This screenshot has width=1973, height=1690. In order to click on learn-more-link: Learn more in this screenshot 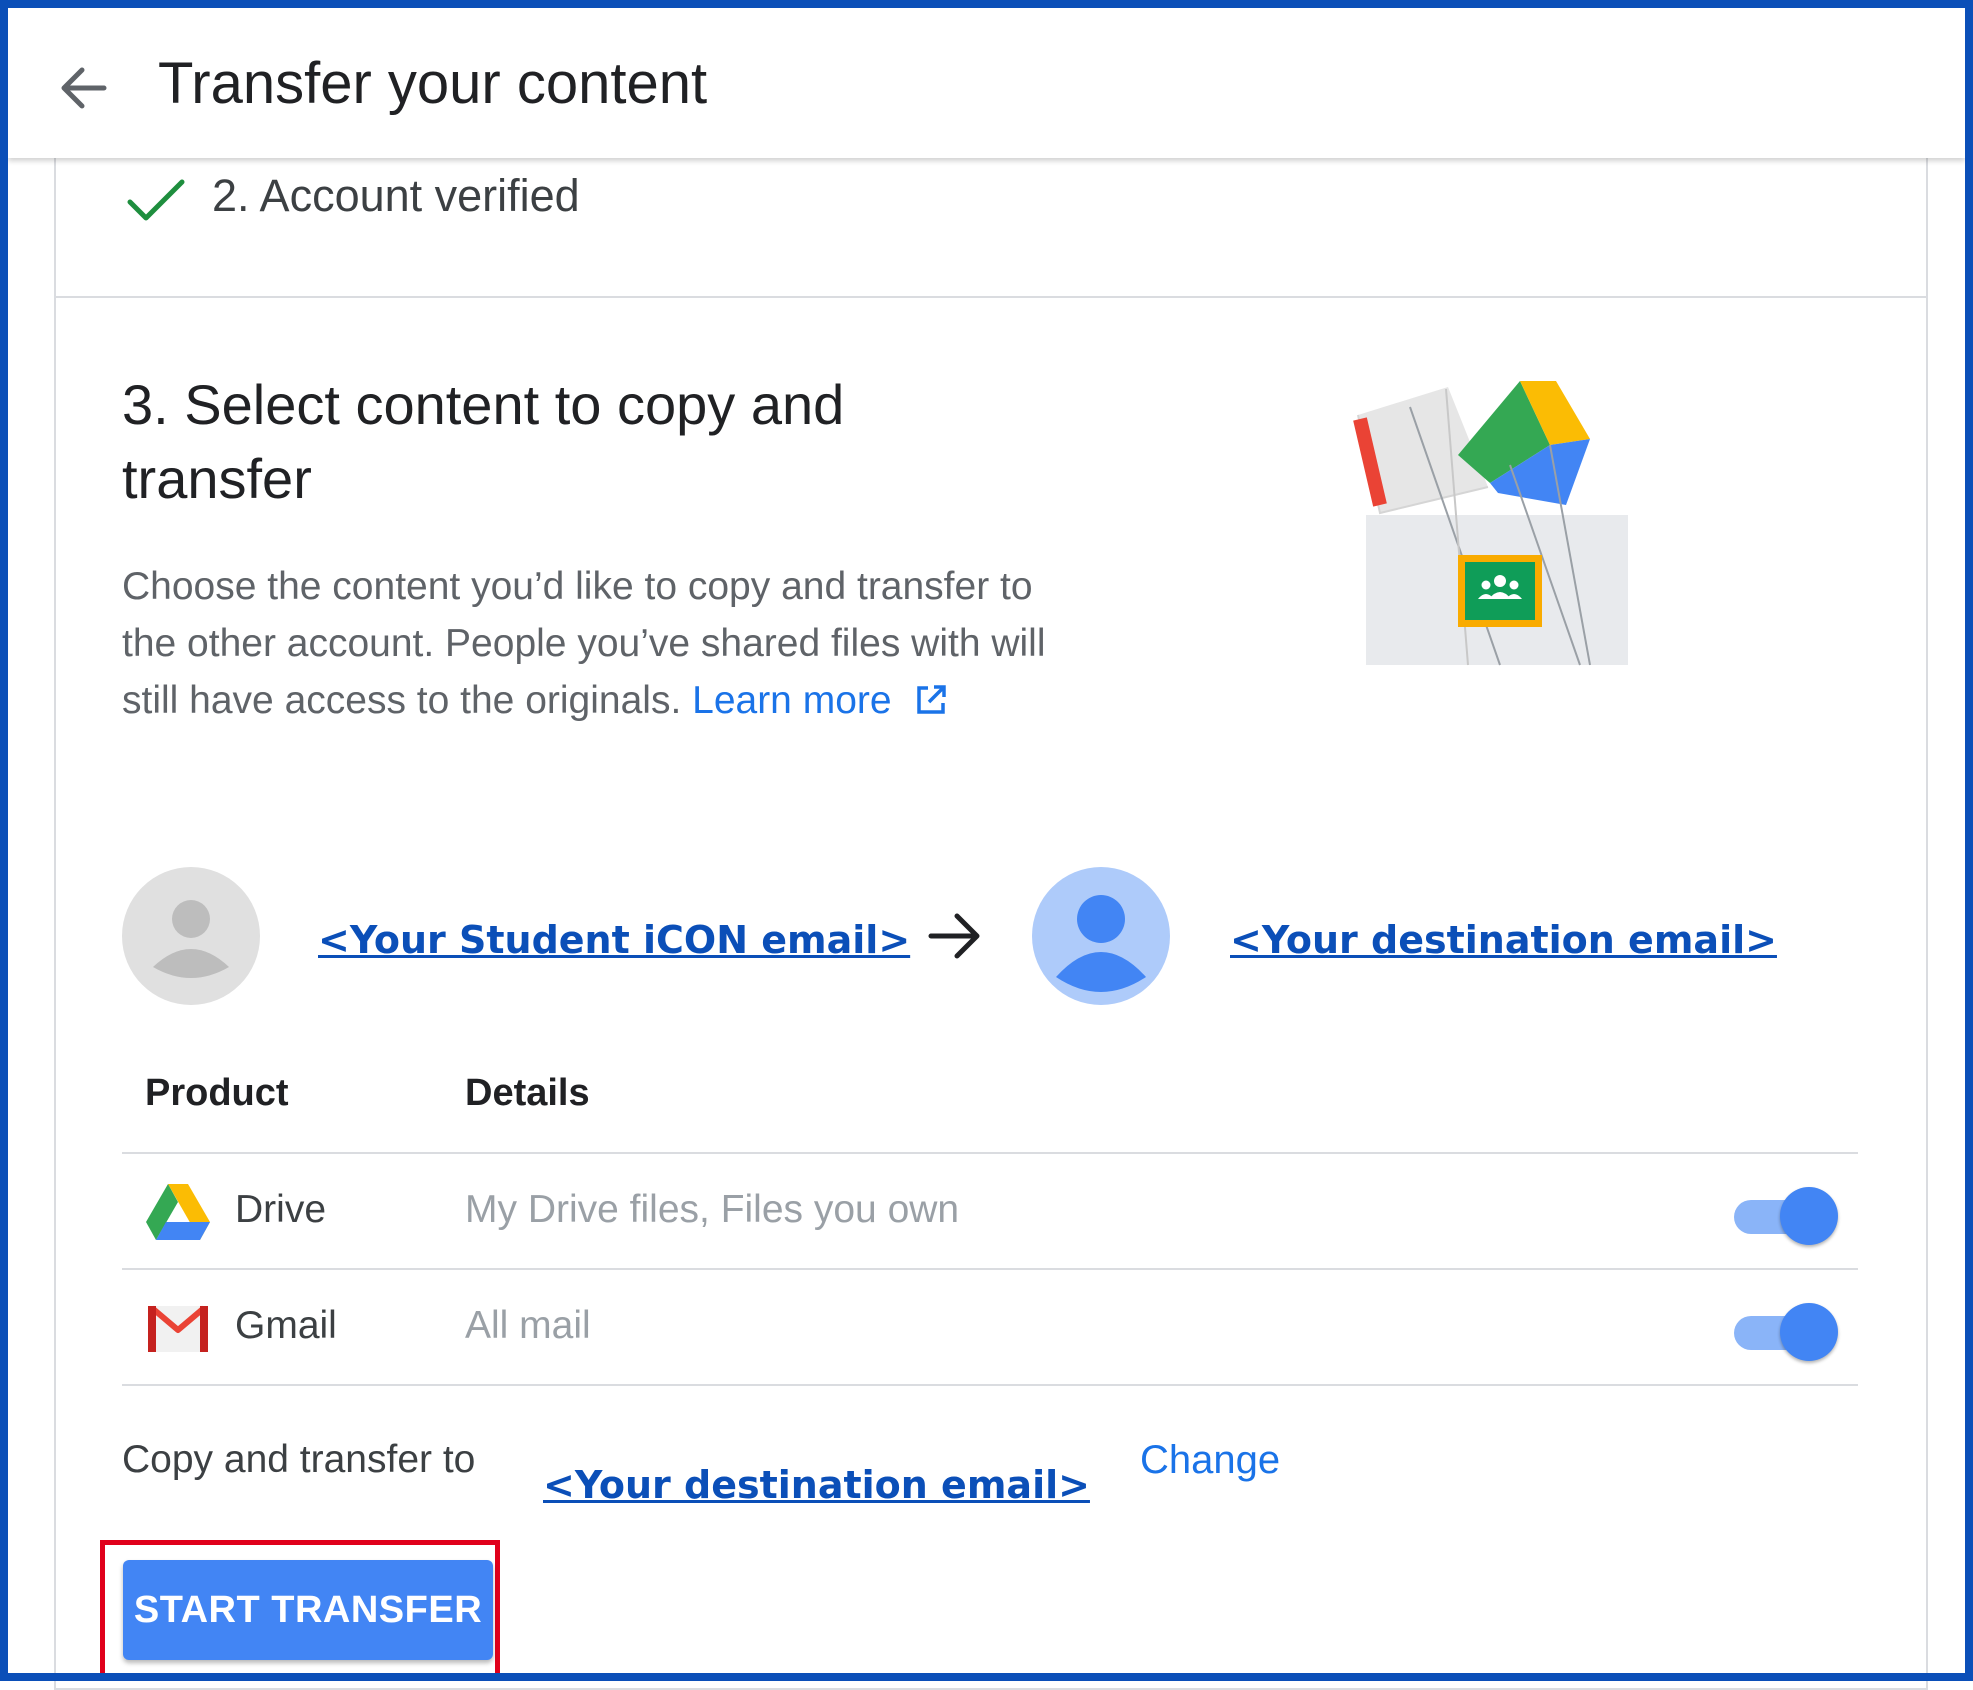, I will do `click(791, 700)`.